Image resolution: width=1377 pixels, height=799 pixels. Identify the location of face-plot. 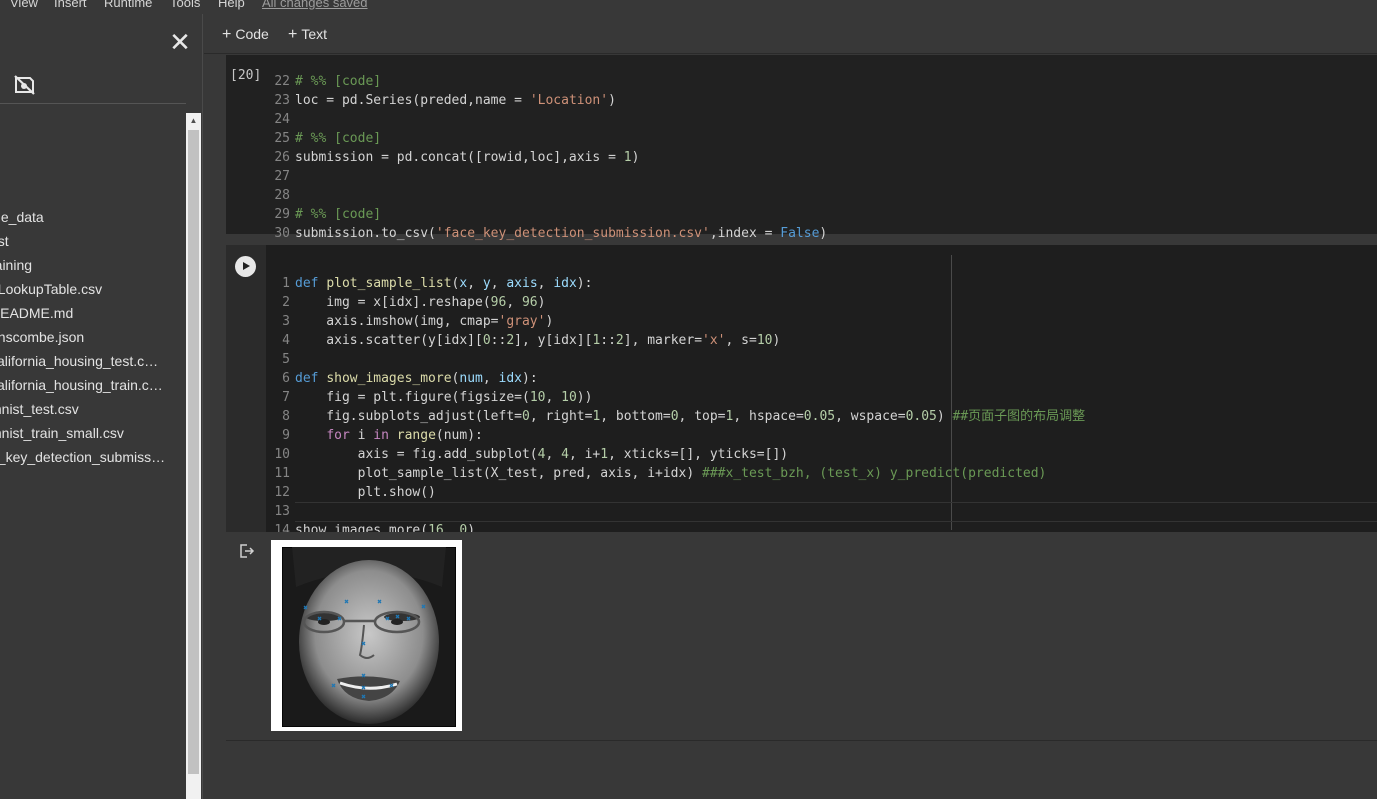
(369, 637).